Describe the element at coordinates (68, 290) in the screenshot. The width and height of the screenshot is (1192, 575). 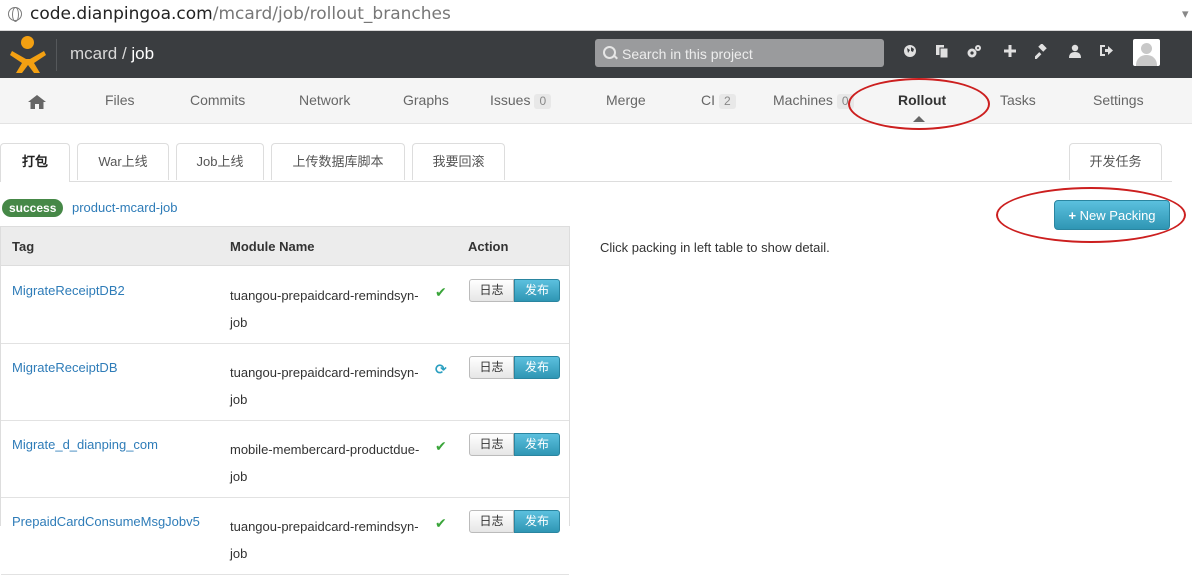
I see `tag-link: MigrateReceiptDB2` at that location.